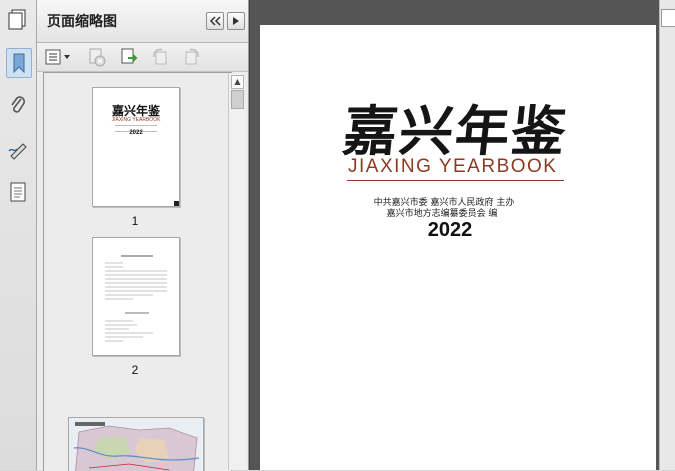  I want to click on vertical-scrollbar, so click(667, 235).